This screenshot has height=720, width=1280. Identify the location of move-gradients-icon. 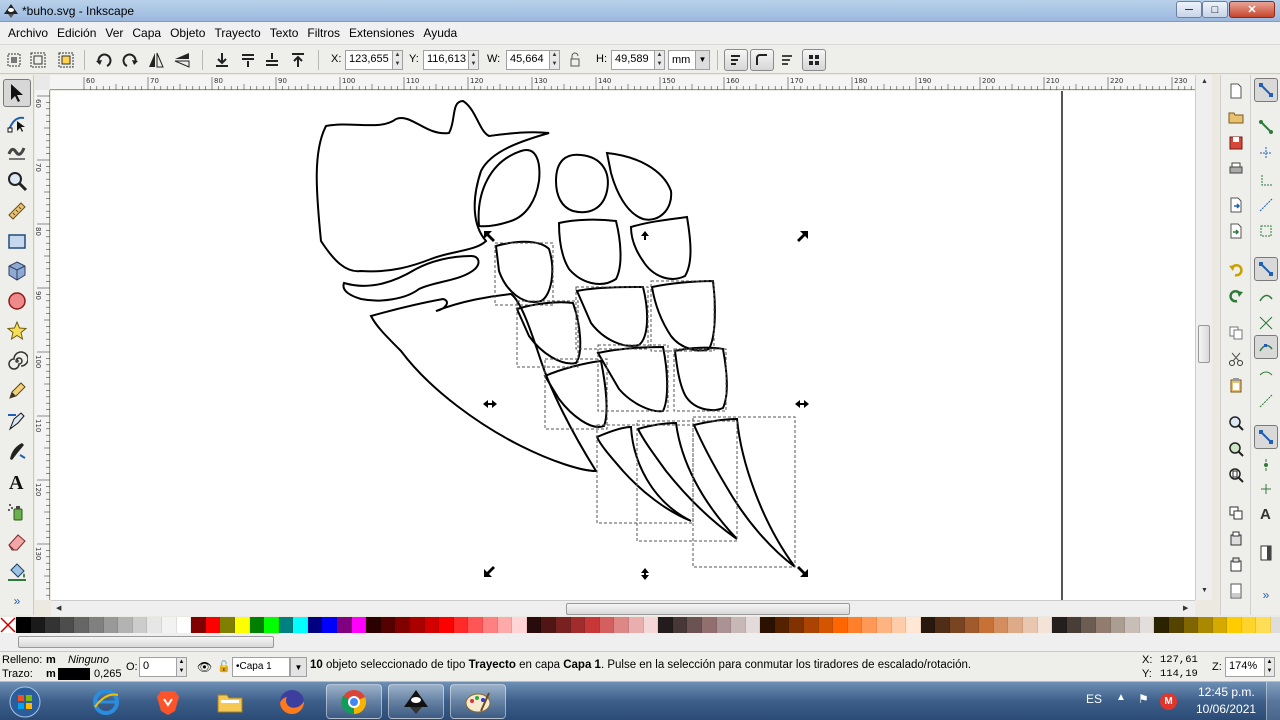
(788, 60).